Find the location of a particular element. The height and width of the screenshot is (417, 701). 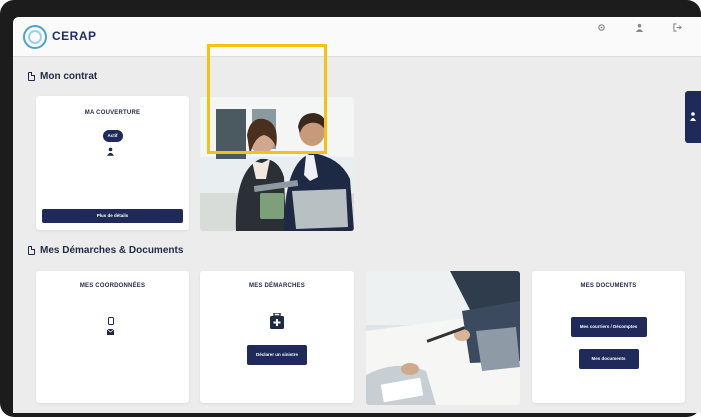

settings-action is located at coordinates (601, 29).